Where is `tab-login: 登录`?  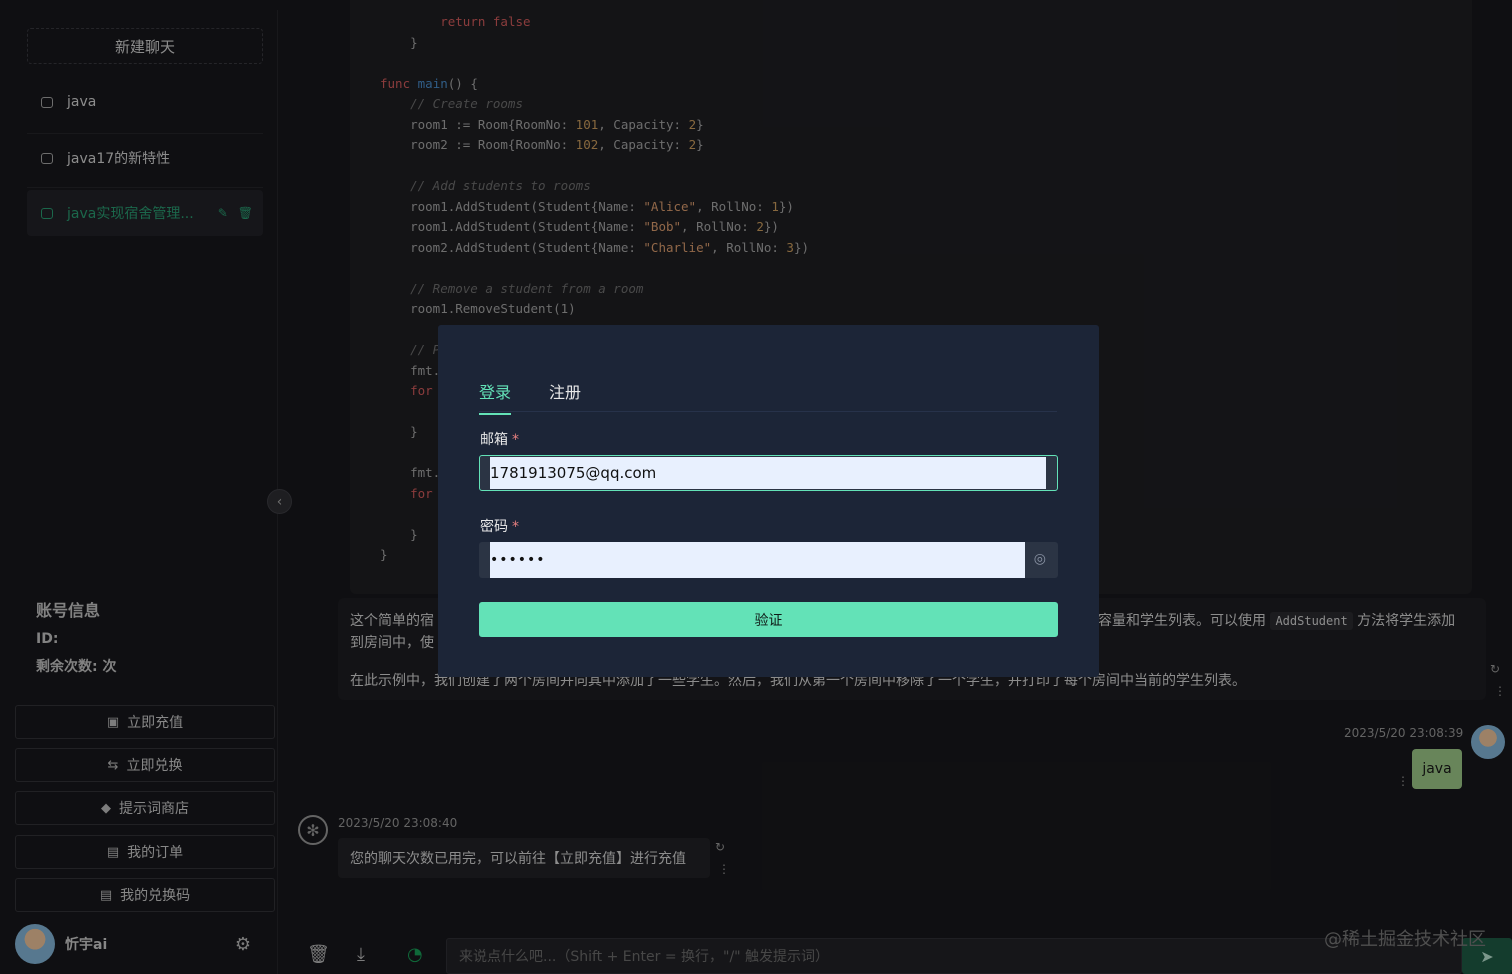
tab-login: 登录 is located at coordinates (495, 397).